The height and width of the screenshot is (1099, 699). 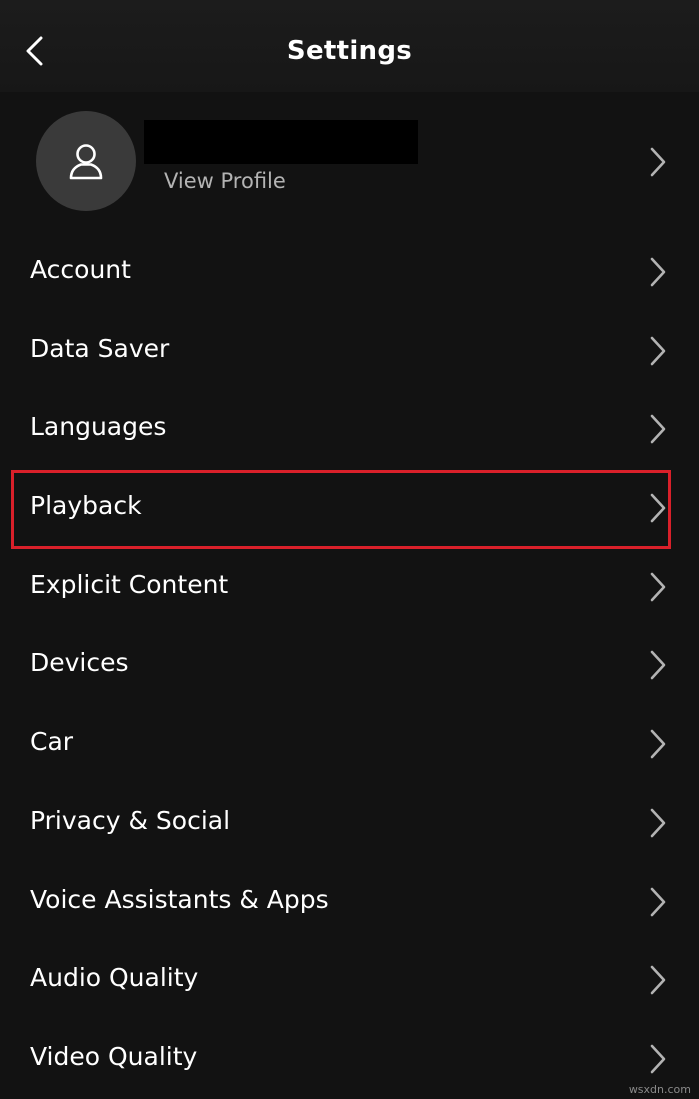 I want to click on menu-item-audio-quality: Audio Quality, so click(x=349, y=980).